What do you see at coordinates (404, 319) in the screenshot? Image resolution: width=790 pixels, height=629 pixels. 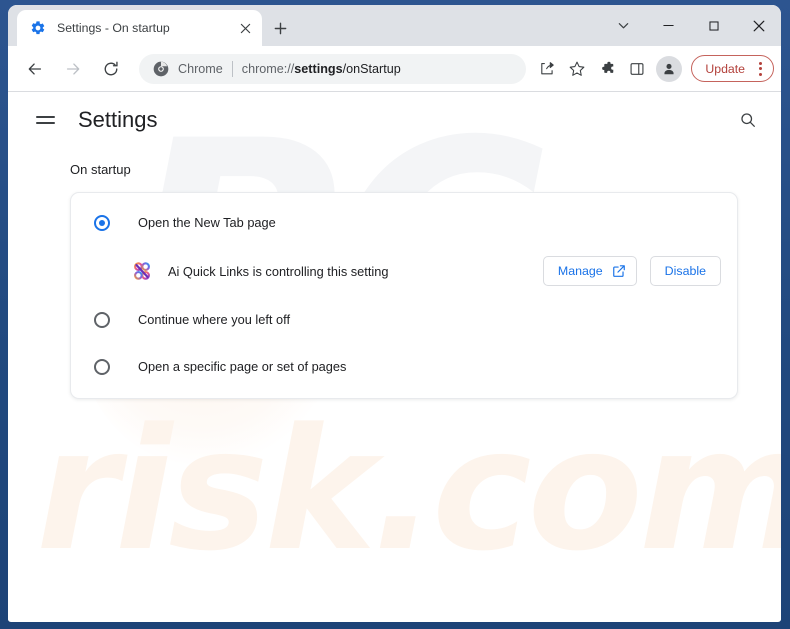 I see `startup-option-continue: Continue where you left off` at bounding box center [404, 319].